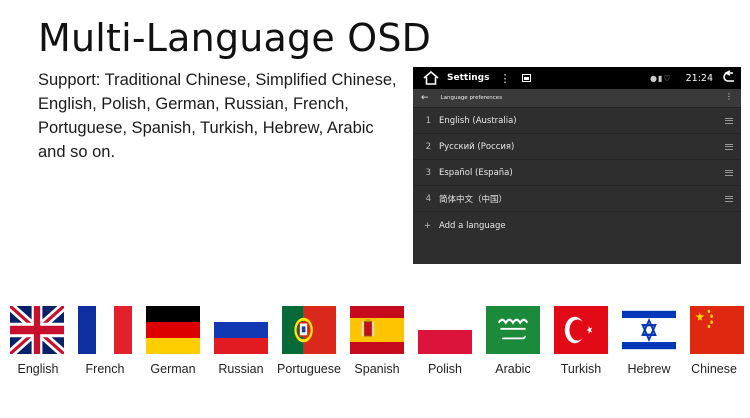  What do you see at coordinates (661, 78) in the screenshot?
I see `status-icons: ●▮♡` at bounding box center [661, 78].